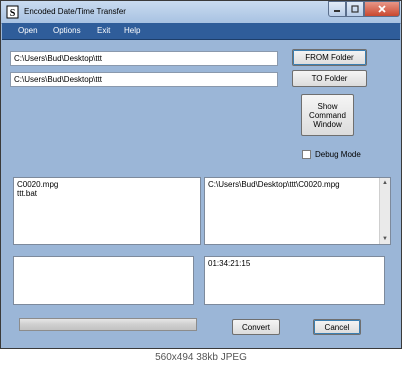 This screenshot has height=370, width=402. Describe the element at coordinates (28, 30) in the screenshot. I see `menu-open: Open` at that location.